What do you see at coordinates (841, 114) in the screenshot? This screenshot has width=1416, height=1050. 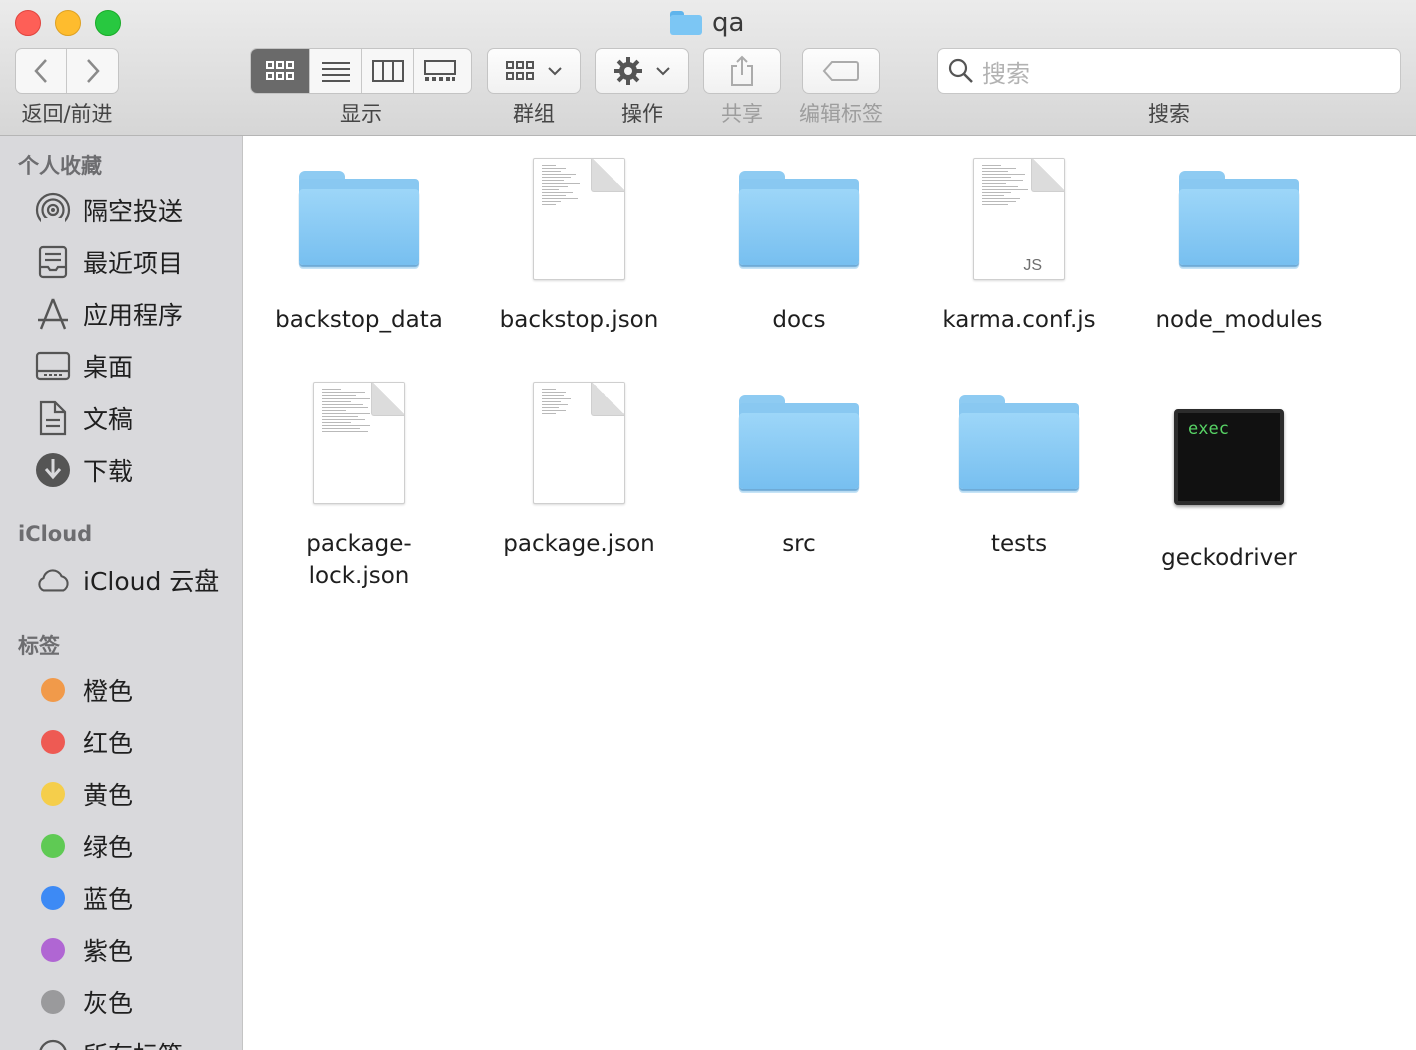 I see `edit-tags-label: 编辑标签` at bounding box center [841, 114].